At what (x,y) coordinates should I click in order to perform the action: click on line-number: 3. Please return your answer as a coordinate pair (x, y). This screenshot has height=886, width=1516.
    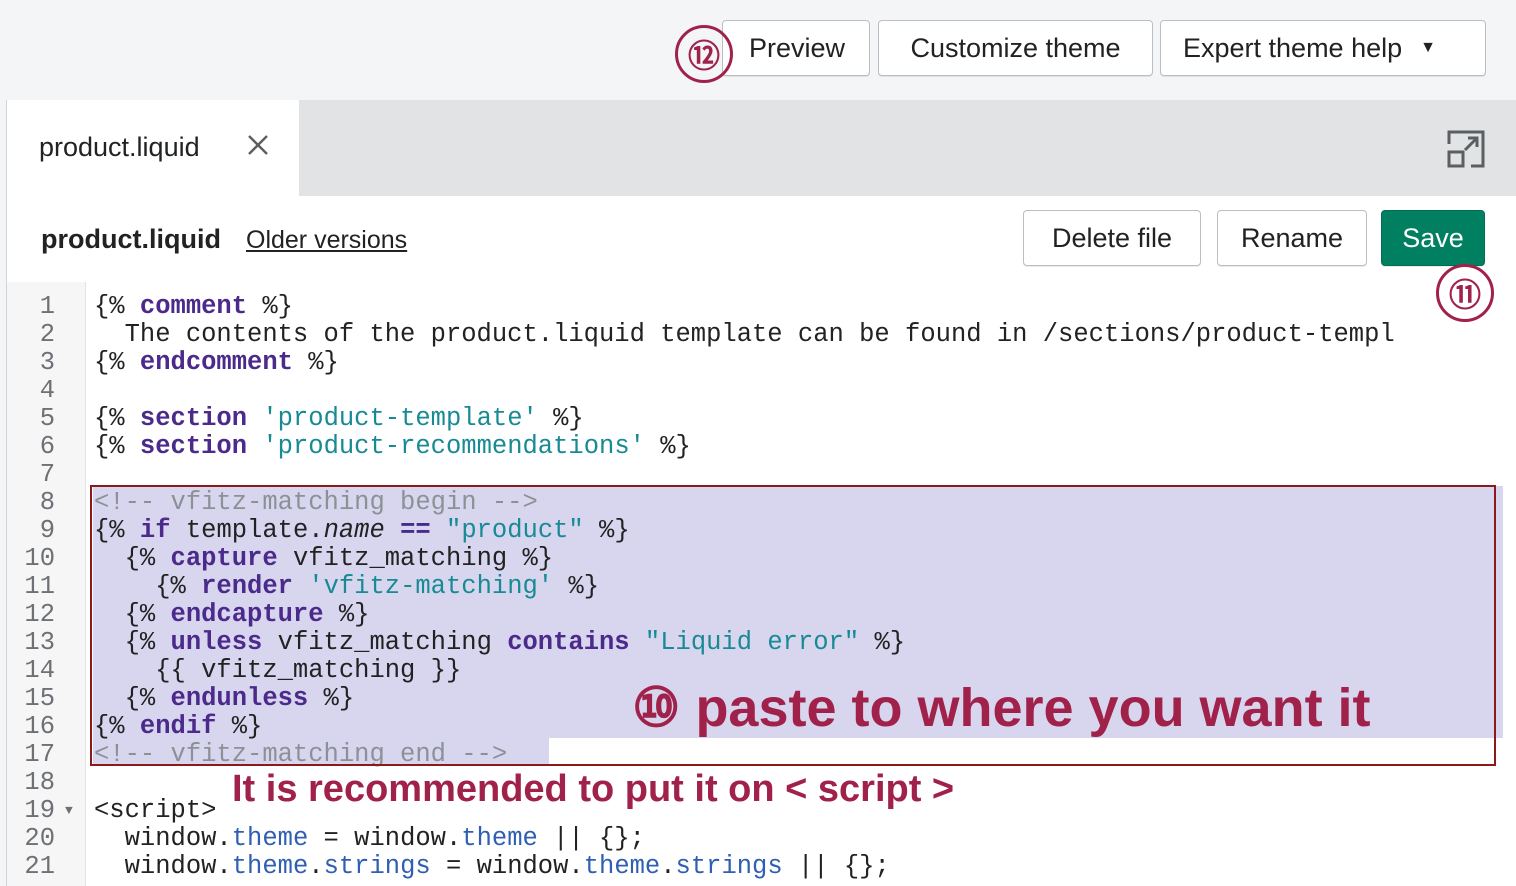
    Looking at the image, I should click on (47, 362).